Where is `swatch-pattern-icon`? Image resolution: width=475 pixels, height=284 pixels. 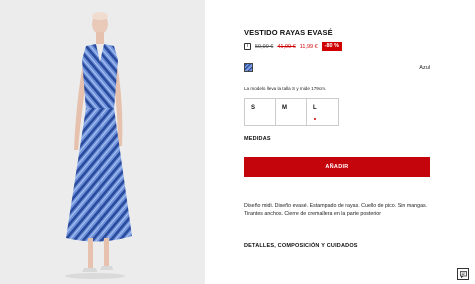
swatch-pattern-icon is located at coordinates (248, 67).